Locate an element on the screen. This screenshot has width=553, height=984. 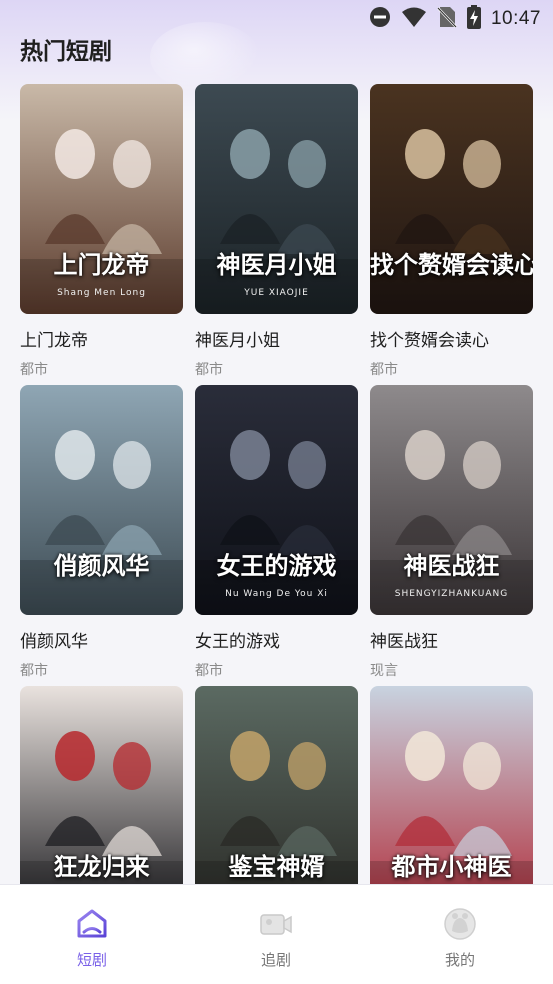
drama-card: 神医战狂 SHENGYIZHANKUANG 神医战狂现言 is located at coordinates (451, 532).